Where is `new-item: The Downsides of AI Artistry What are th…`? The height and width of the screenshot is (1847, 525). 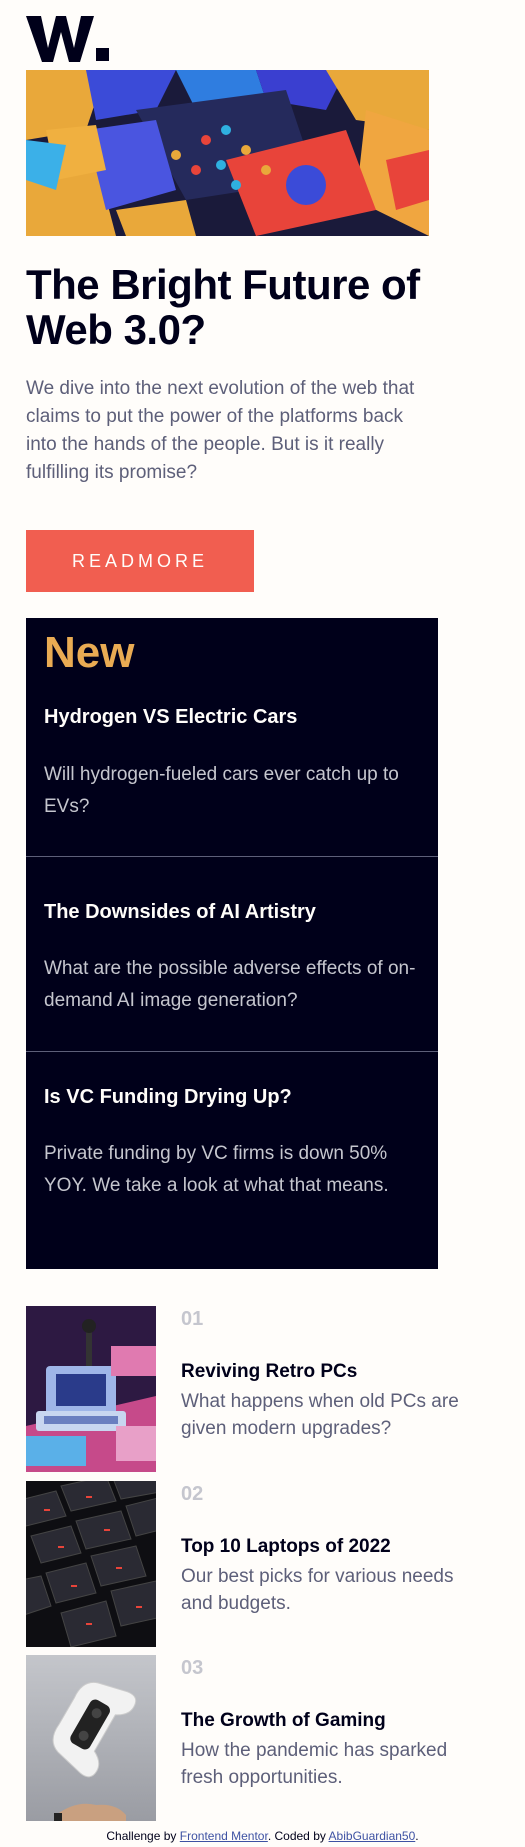 new-item: The Downsides of AI Artistry What are th… is located at coordinates (232, 954).